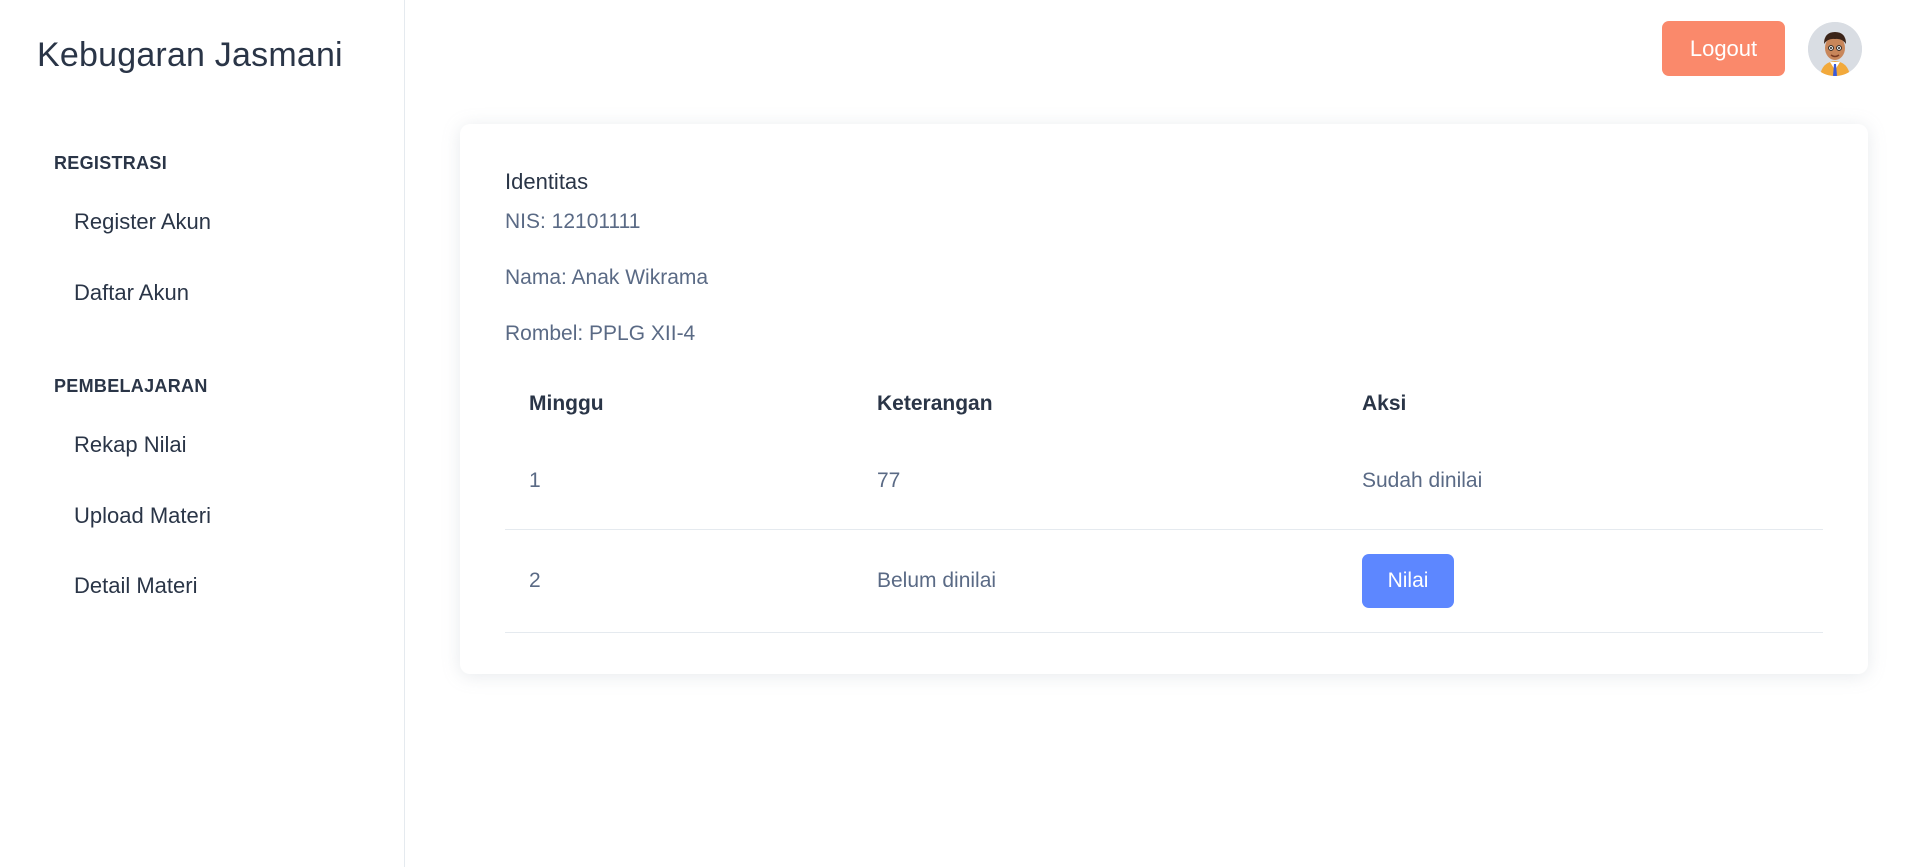  What do you see at coordinates (1408, 580) in the screenshot?
I see `nilai-button: Nilai` at bounding box center [1408, 580].